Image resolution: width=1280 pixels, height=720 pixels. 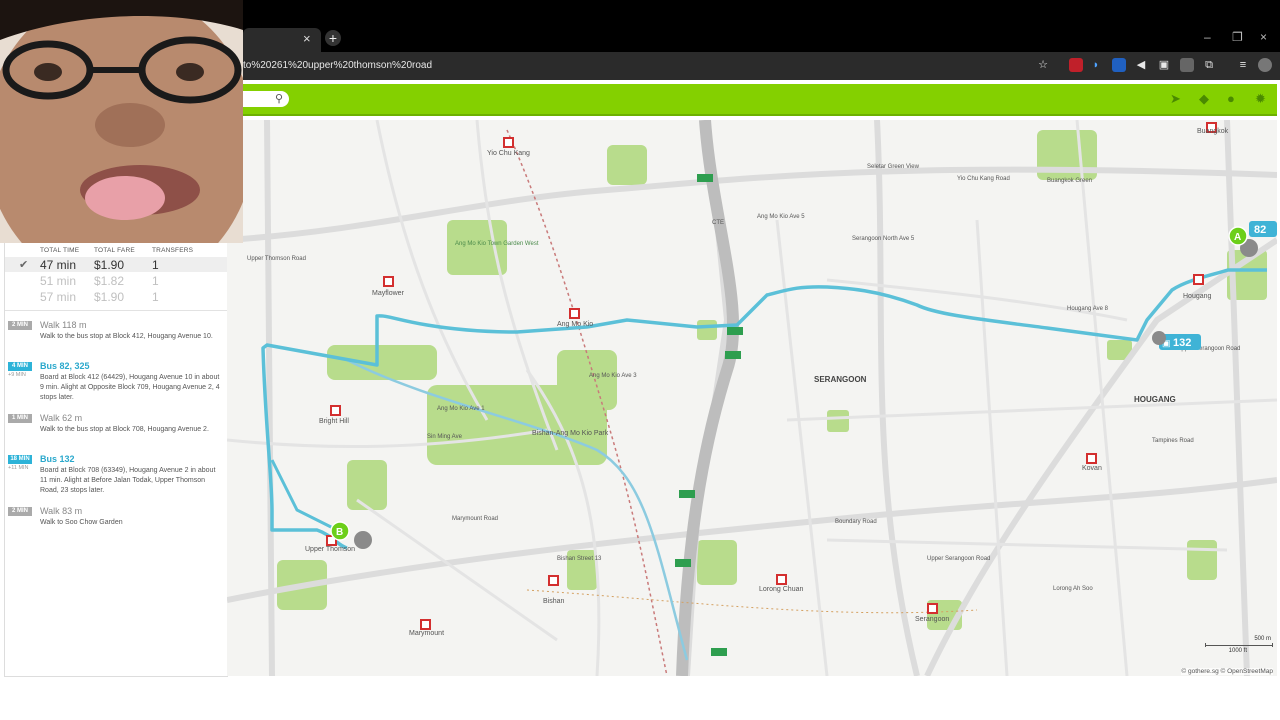 What do you see at coordinates (59, 250) in the screenshot?
I see `header-total-time: TOTAL TIME` at bounding box center [59, 250].